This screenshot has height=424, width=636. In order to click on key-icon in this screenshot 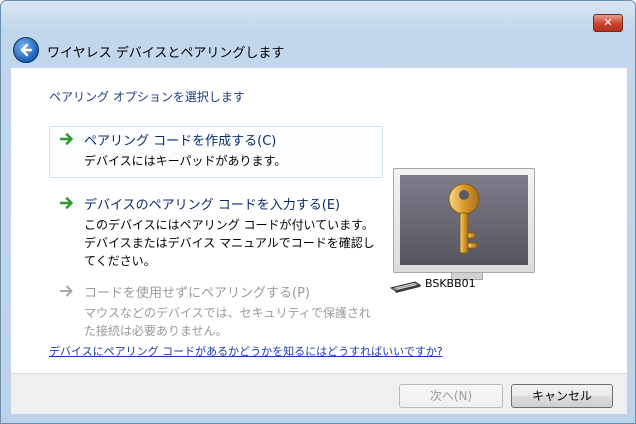, I will do `click(464, 218)`.